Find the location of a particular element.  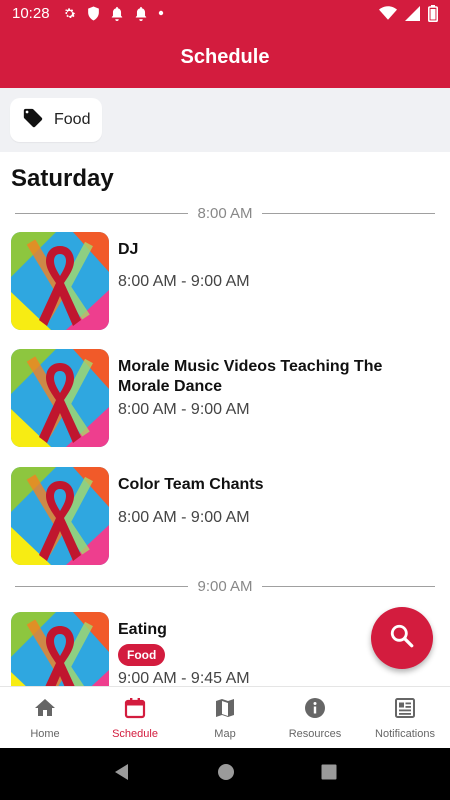

wifi-icon is located at coordinates (388, 13).